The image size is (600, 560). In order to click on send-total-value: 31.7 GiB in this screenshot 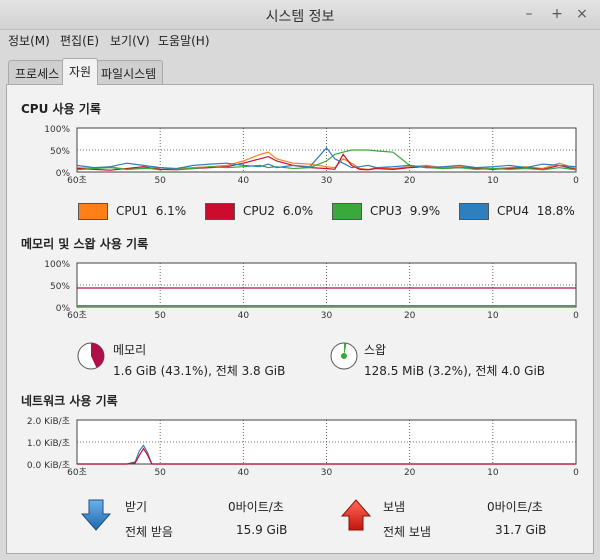, I will do `click(521, 530)`.